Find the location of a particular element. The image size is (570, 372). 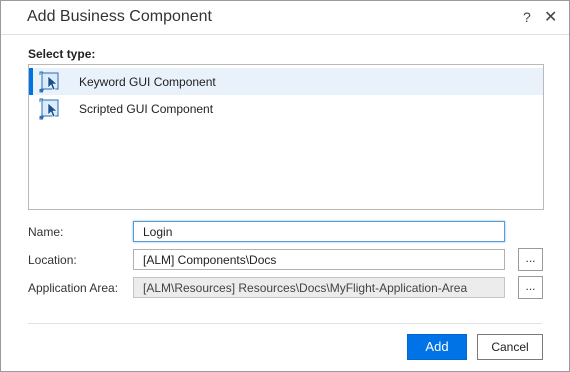

type-item-scripted-gui: Scripted GUI Component is located at coordinates (286, 108).